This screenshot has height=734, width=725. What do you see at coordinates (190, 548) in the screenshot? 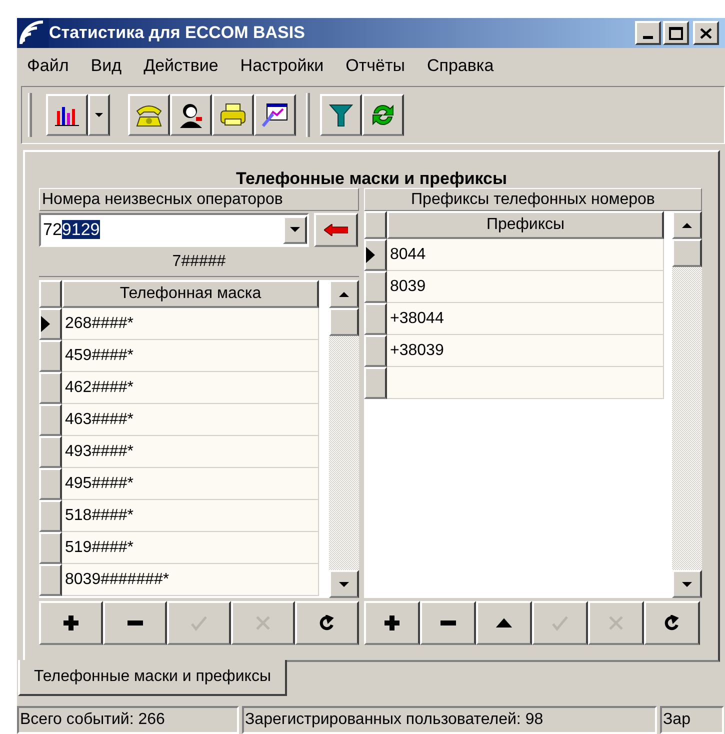
I see `table-cell: 519####*` at bounding box center [190, 548].